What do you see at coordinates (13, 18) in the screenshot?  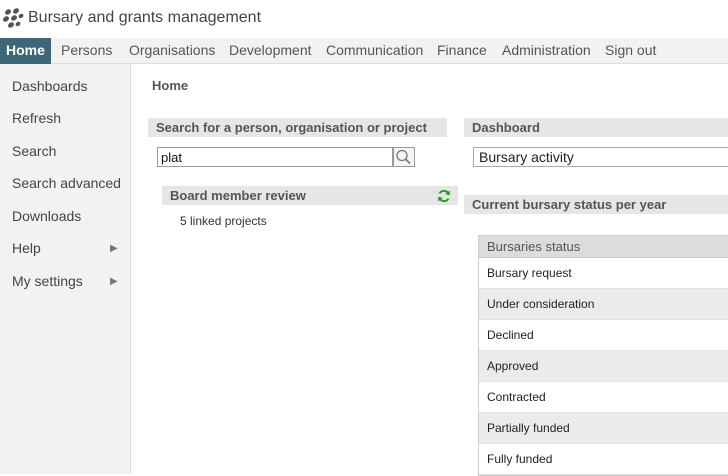 I see `app-logo-icon` at bounding box center [13, 18].